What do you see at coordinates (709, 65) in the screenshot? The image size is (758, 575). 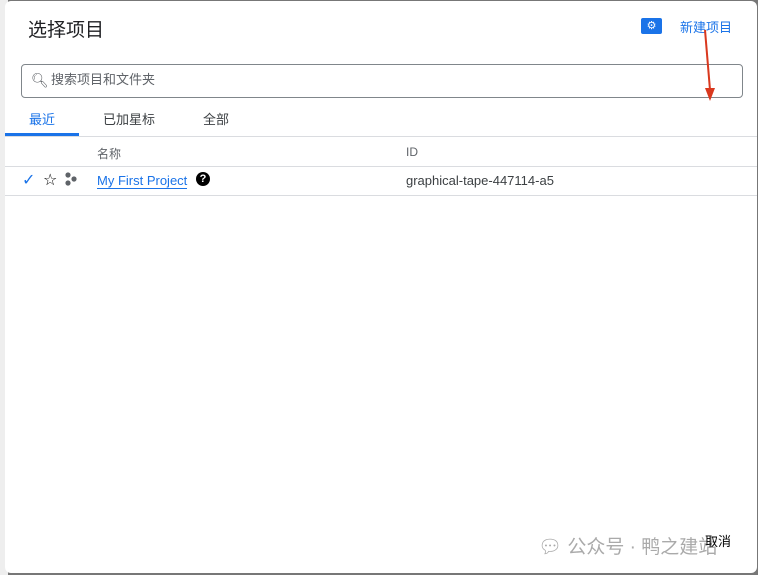 I see `annotation-arrow` at bounding box center [709, 65].